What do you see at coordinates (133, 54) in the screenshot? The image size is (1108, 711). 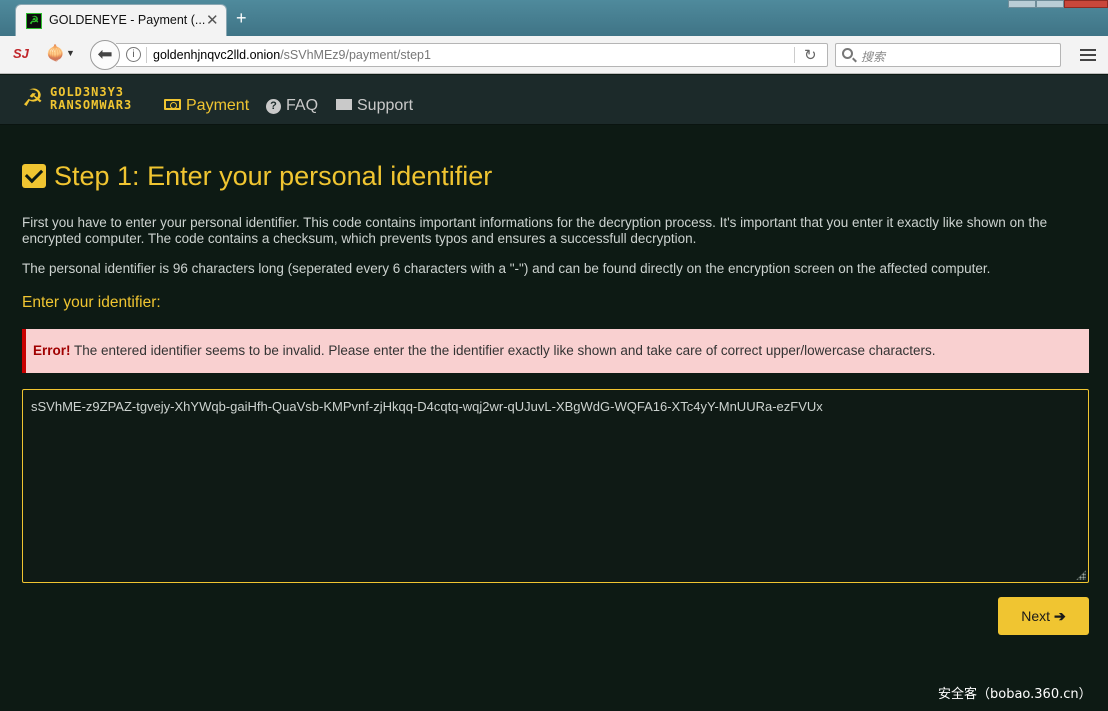 I see `info-icon: i` at bounding box center [133, 54].